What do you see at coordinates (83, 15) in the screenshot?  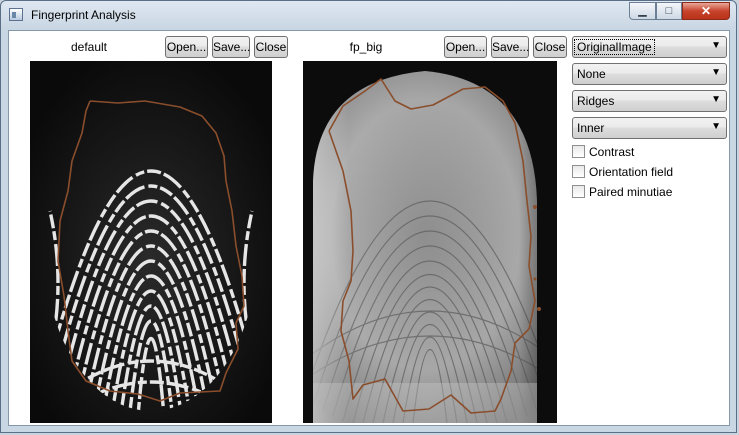 I see `window-title: Fingerprint Analysis` at bounding box center [83, 15].